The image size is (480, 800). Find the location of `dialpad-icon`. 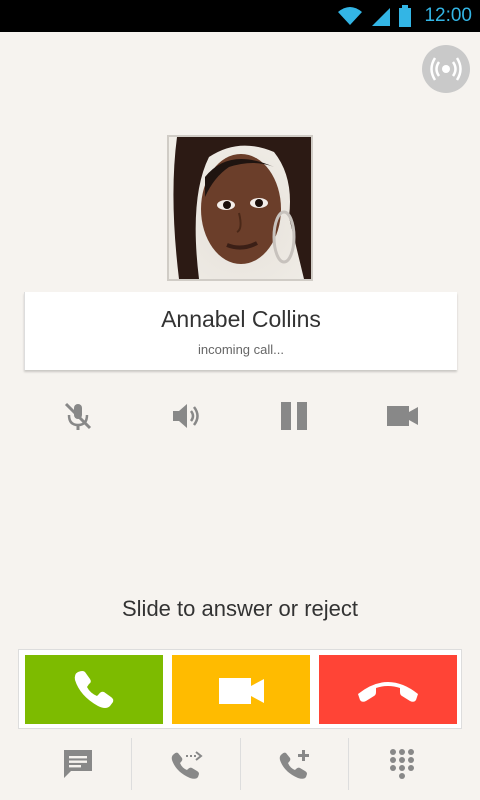

dialpad-icon is located at coordinates (402, 764).